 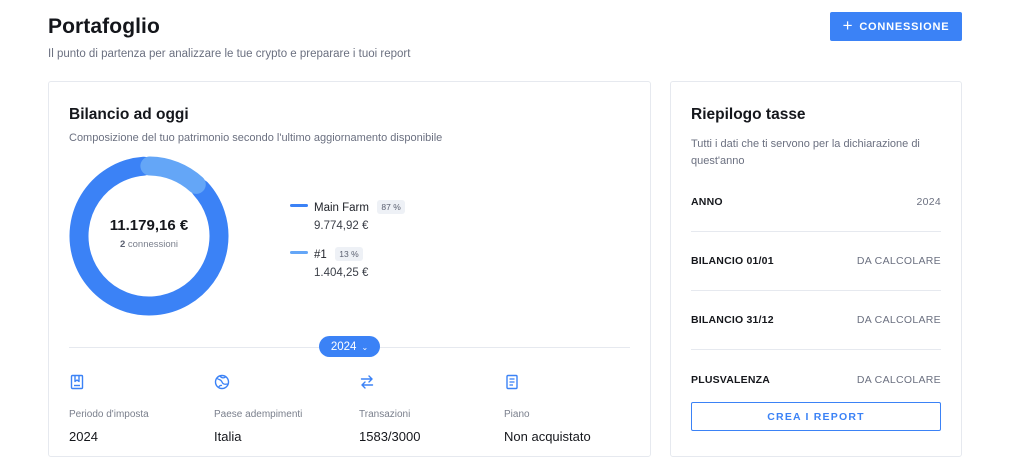 What do you see at coordinates (816, 379) in the screenshot?
I see `tax-row-capital-gain: PLUSVALENZA DA CALCOLARE` at bounding box center [816, 379].